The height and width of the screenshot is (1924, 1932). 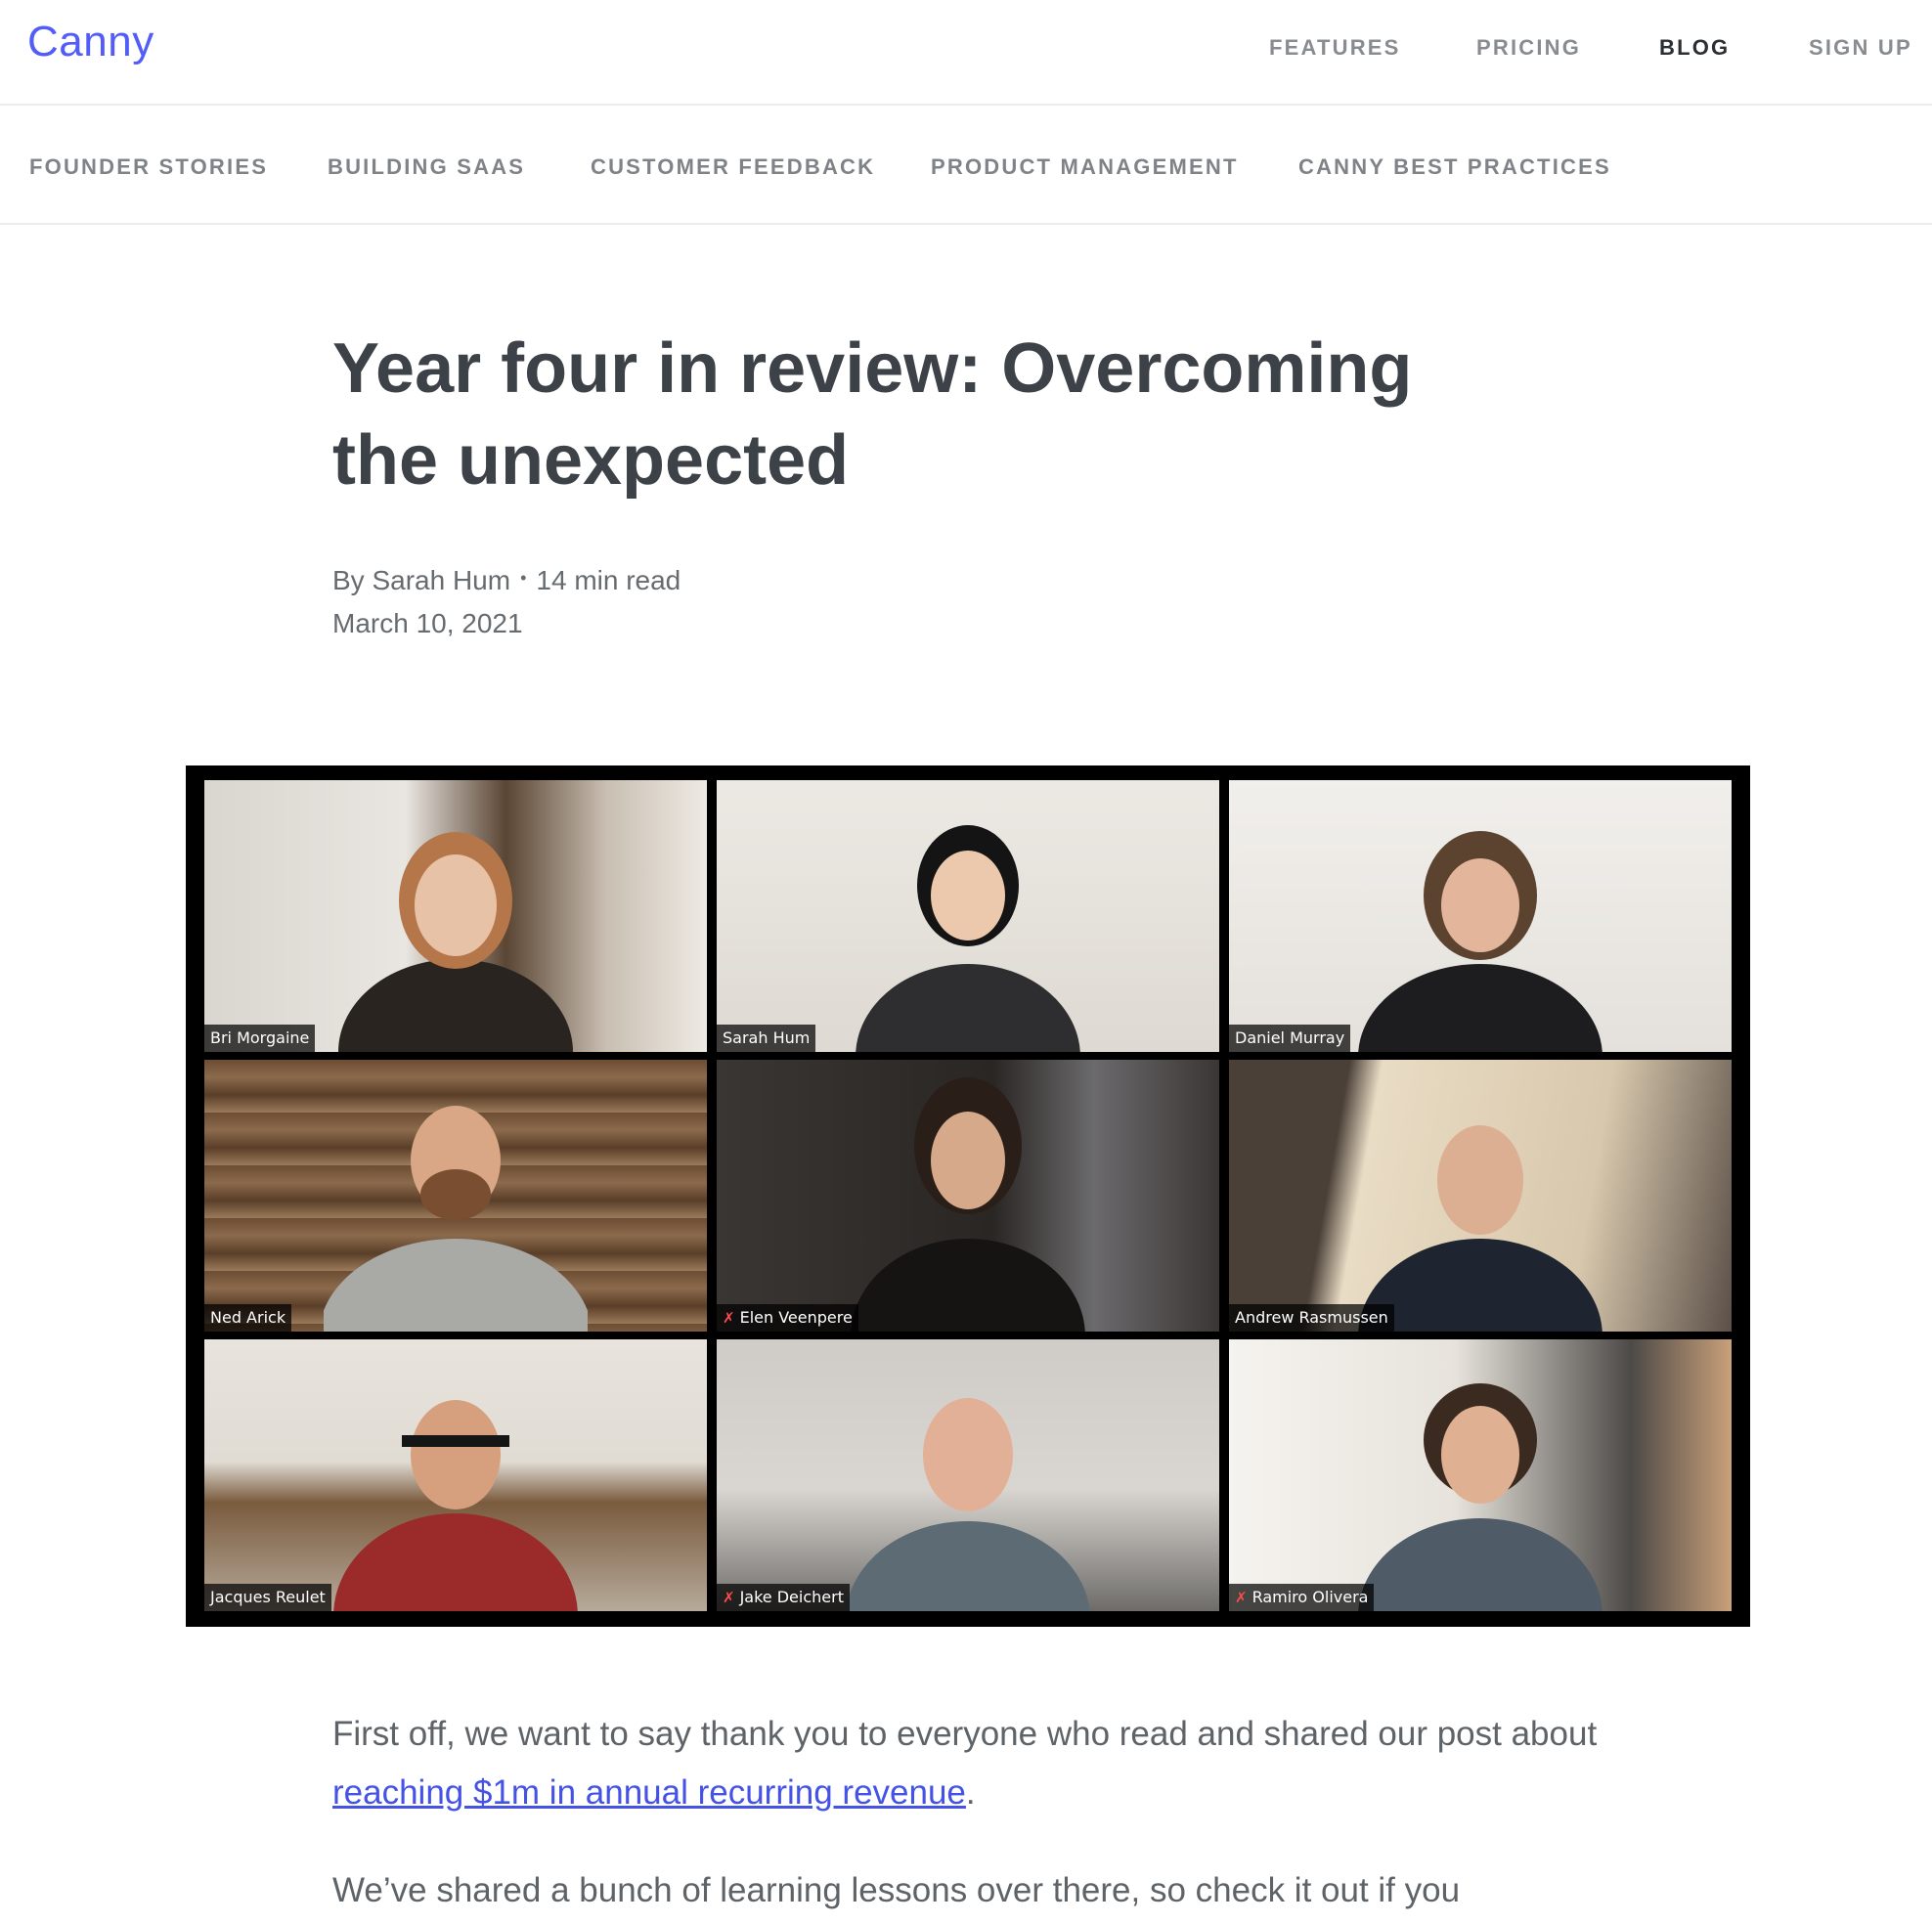 I want to click on participant-name-tag: Sarah Hum, so click(x=766, y=1038).